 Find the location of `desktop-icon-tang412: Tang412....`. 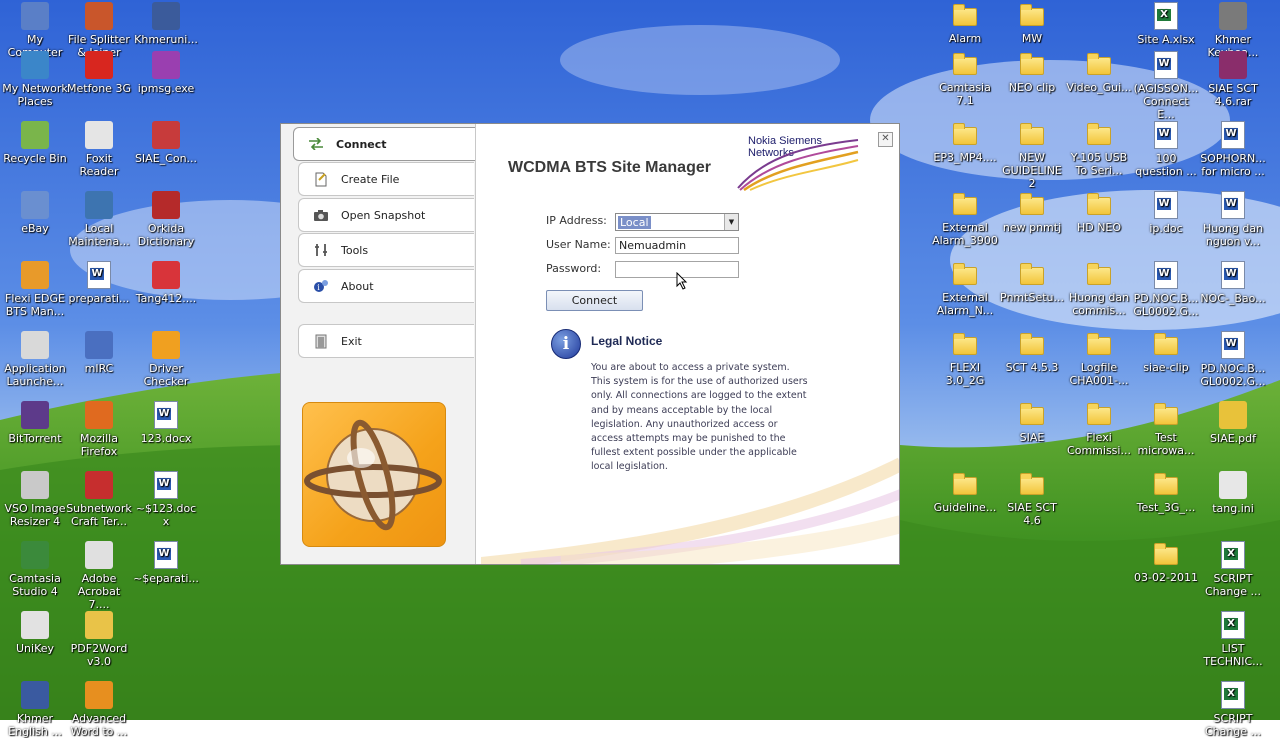

desktop-icon-tang412: Tang412.... is located at coordinates (166, 283).